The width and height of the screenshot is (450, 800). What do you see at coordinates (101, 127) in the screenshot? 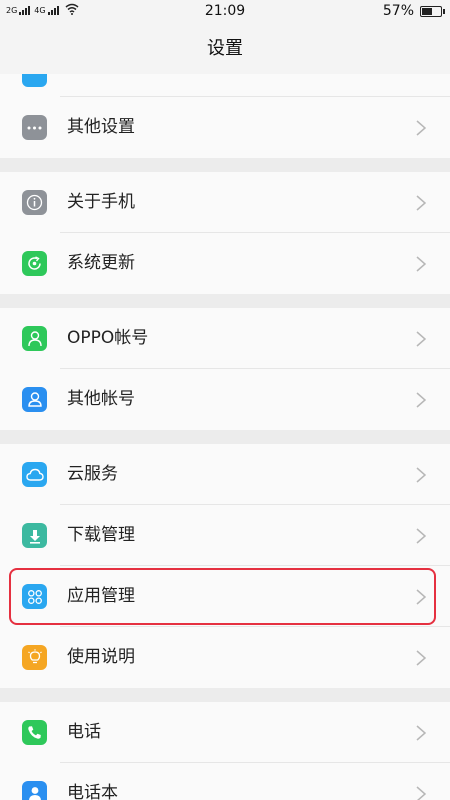
I see `list-item-label: 其他设置` at bounding box center [101, 127].